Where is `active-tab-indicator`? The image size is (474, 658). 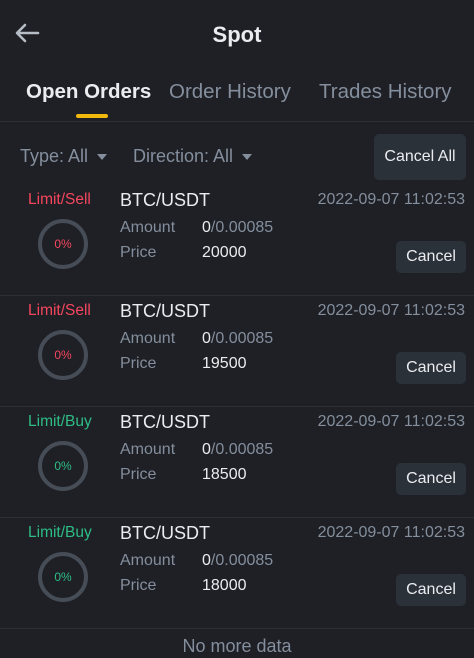 active-tab-indicator is located at coordinates (92, 116).